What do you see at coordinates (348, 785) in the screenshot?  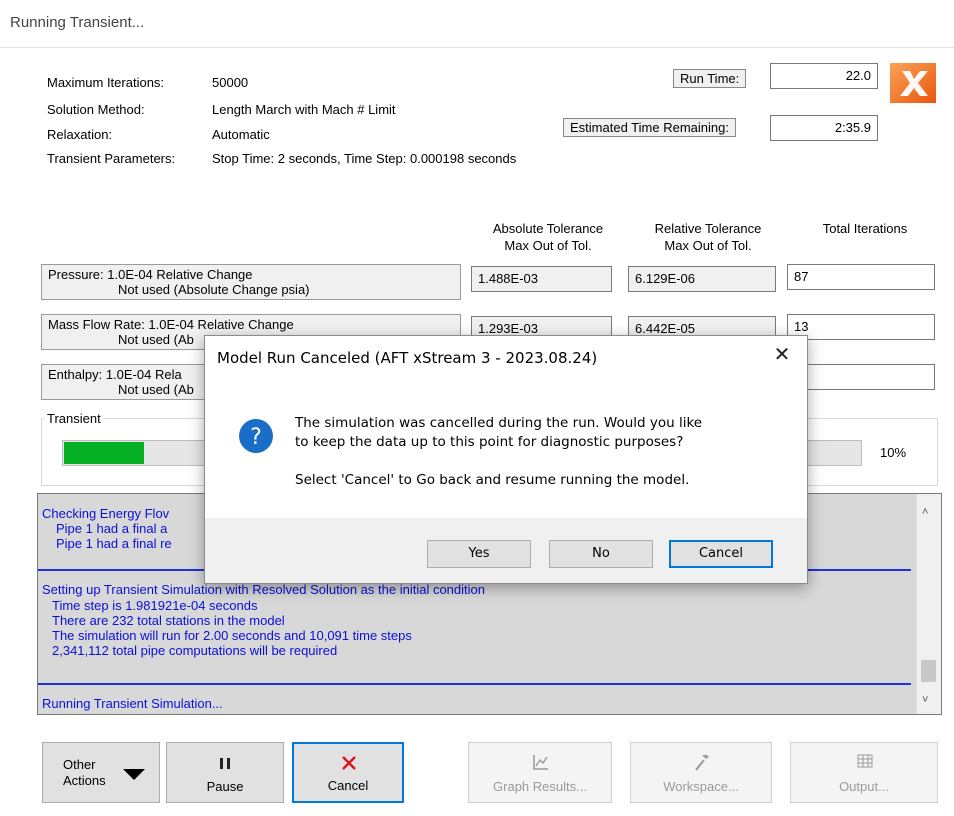 I see `cancel-run-label: Cancel` at bounding box center [348, 785].